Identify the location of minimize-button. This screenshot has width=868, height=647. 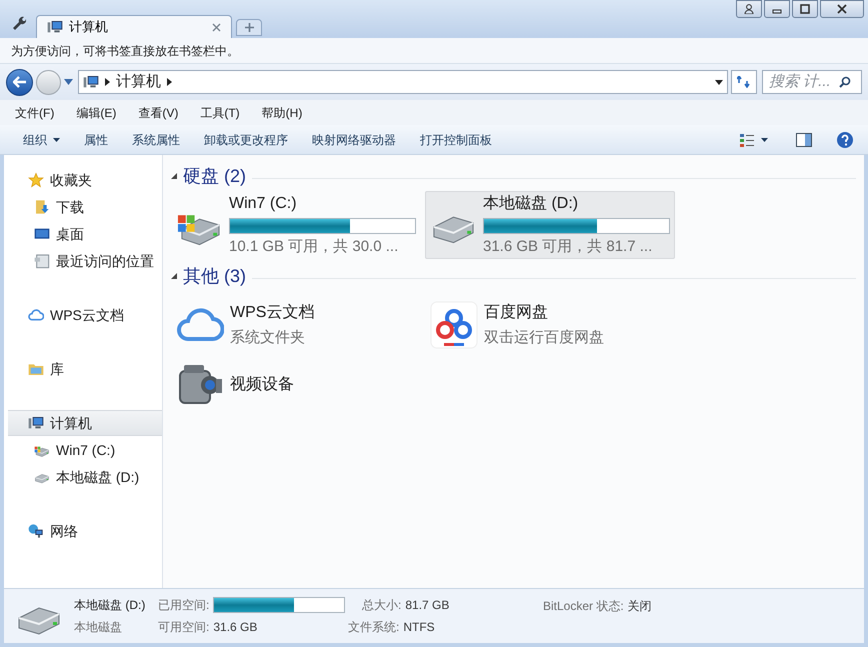
(777, 9).